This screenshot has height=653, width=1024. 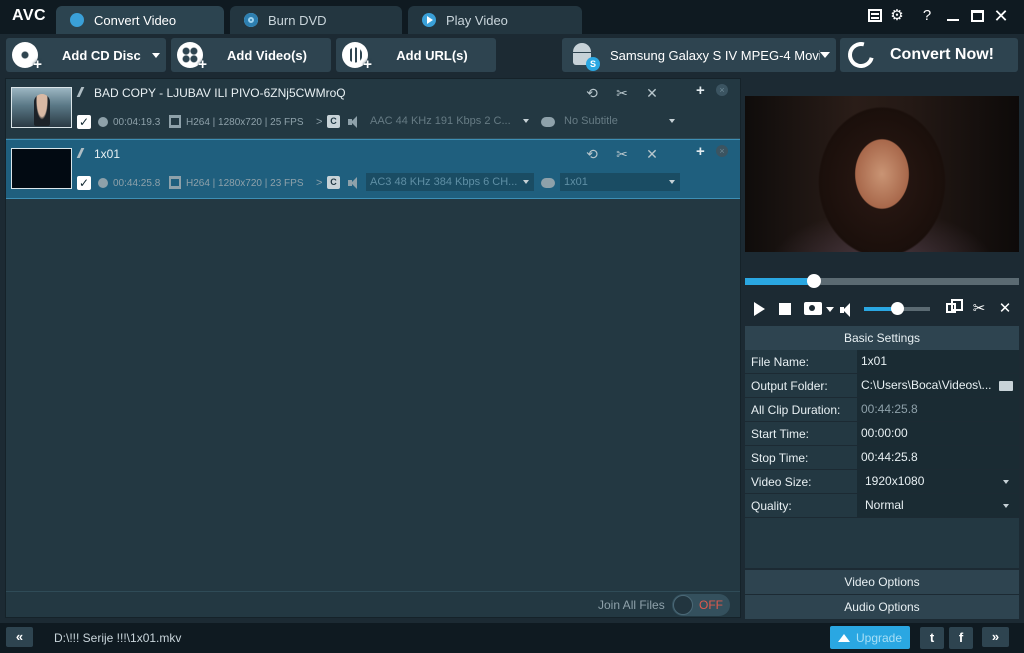 I want to click on collapse-button: «, so click(x=19, y=637).